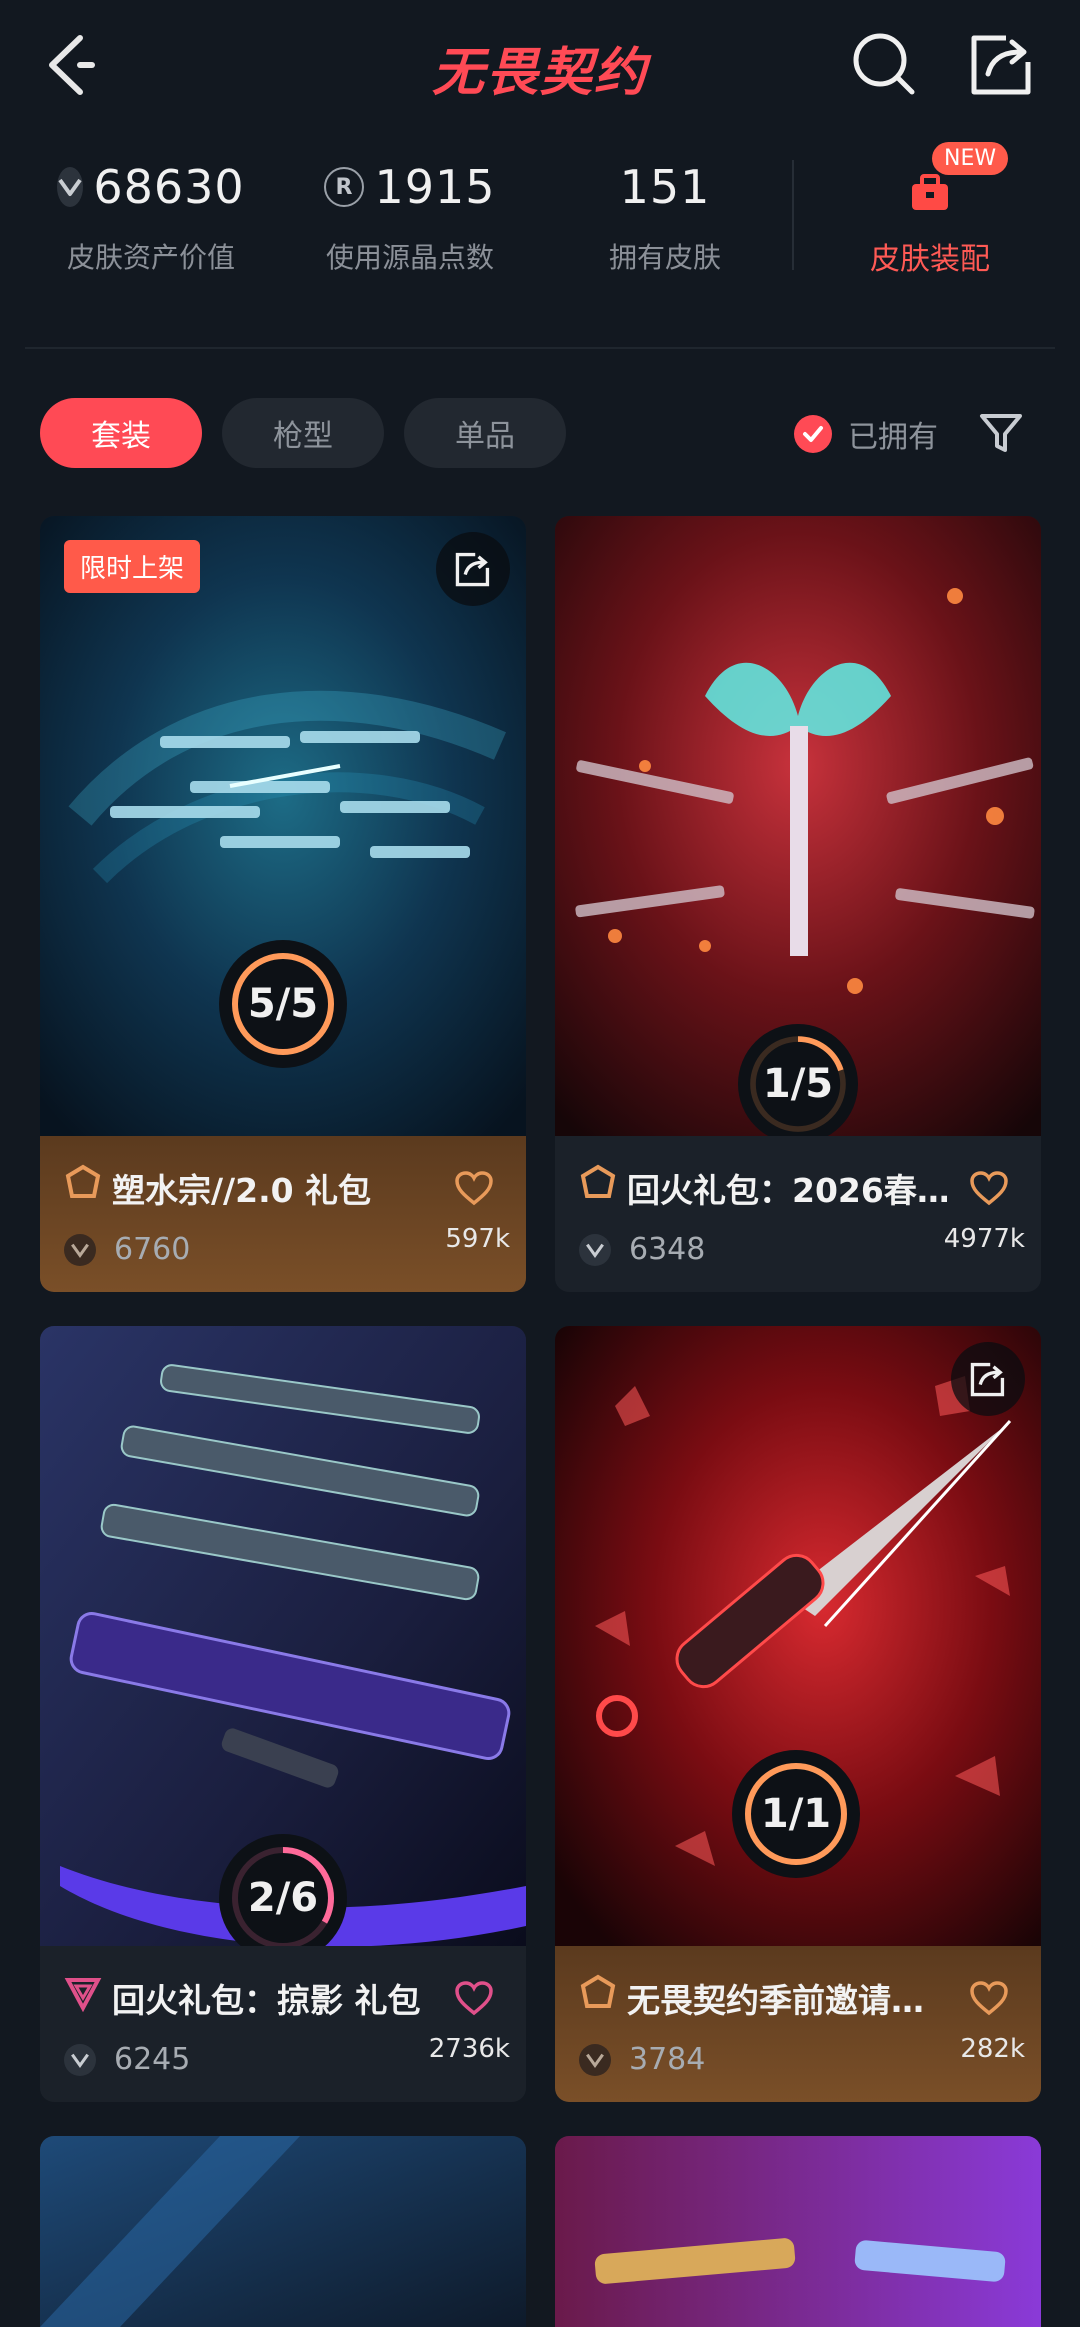 This screenshot has height=2327, width=1080. I want to click on progress-ring: 1/5, so click(798, 1084).